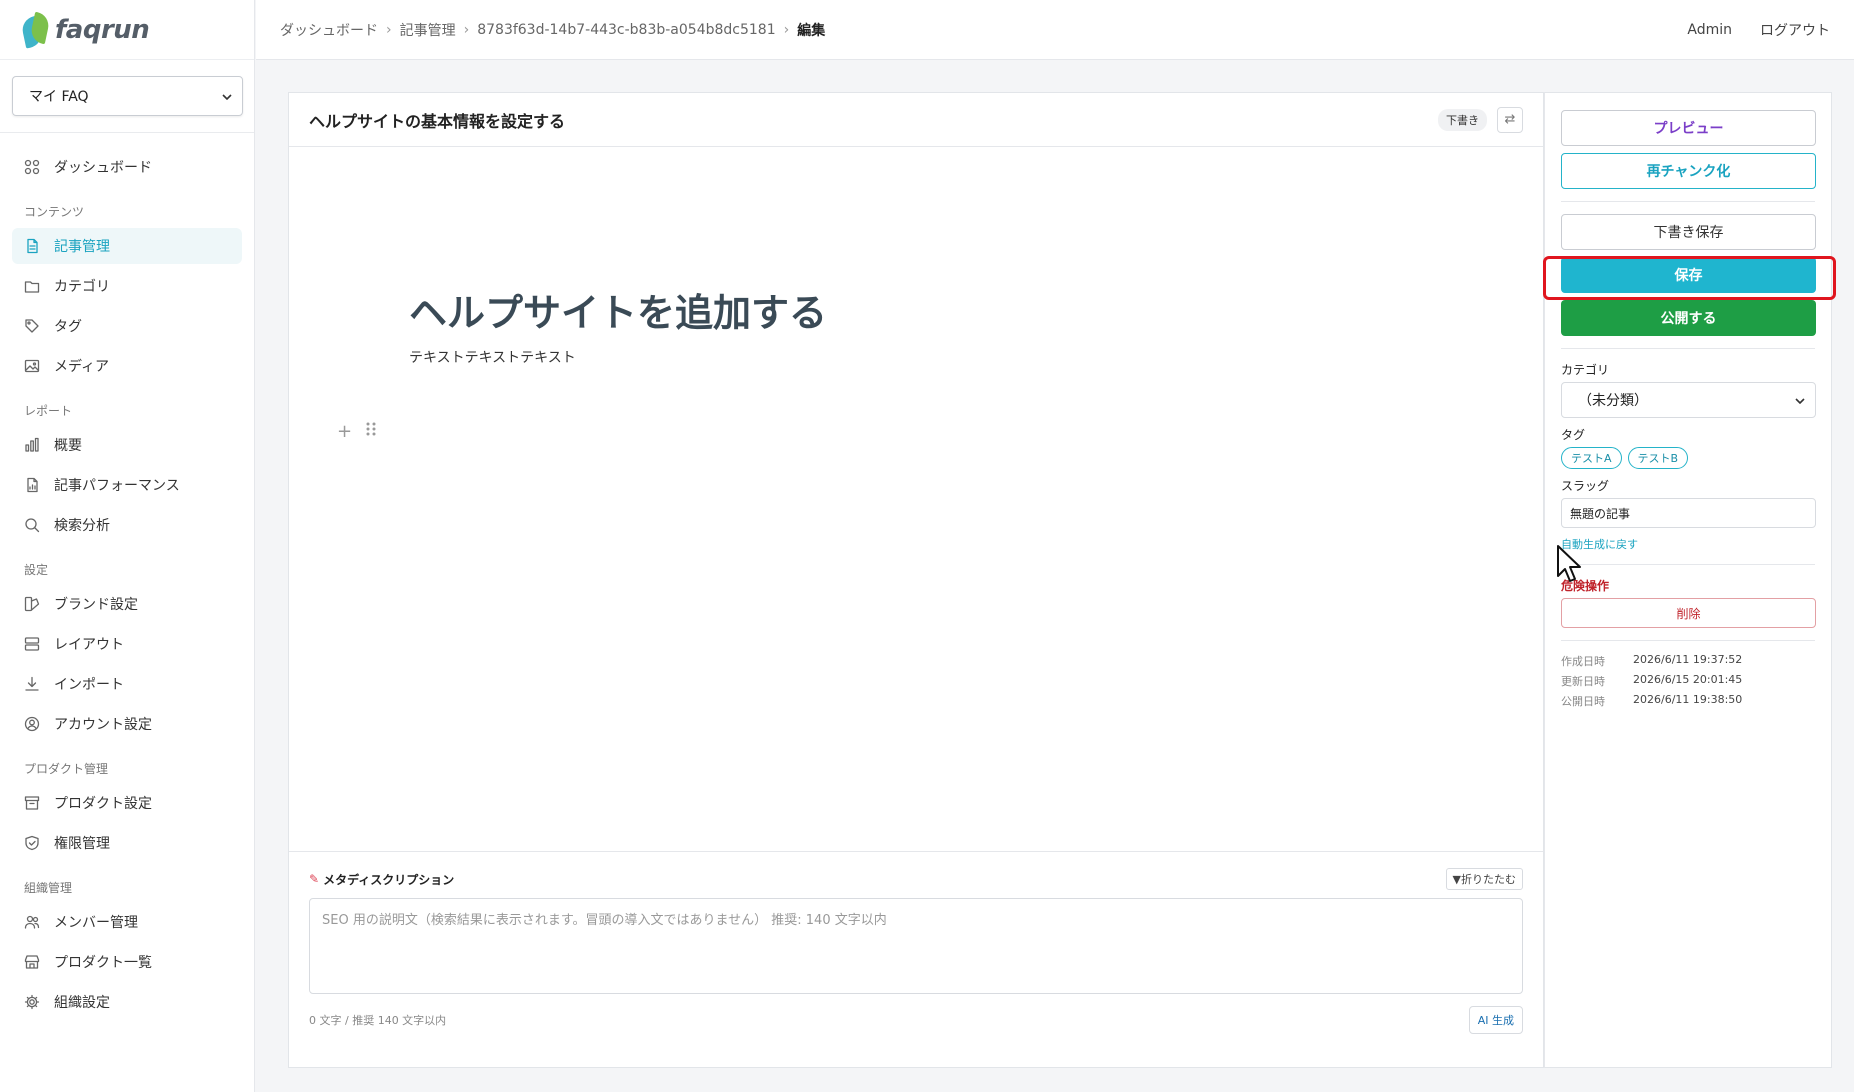 The height and width of the screenshot is (1092, 1854). I want to click on image-icon, so click(32, 366).